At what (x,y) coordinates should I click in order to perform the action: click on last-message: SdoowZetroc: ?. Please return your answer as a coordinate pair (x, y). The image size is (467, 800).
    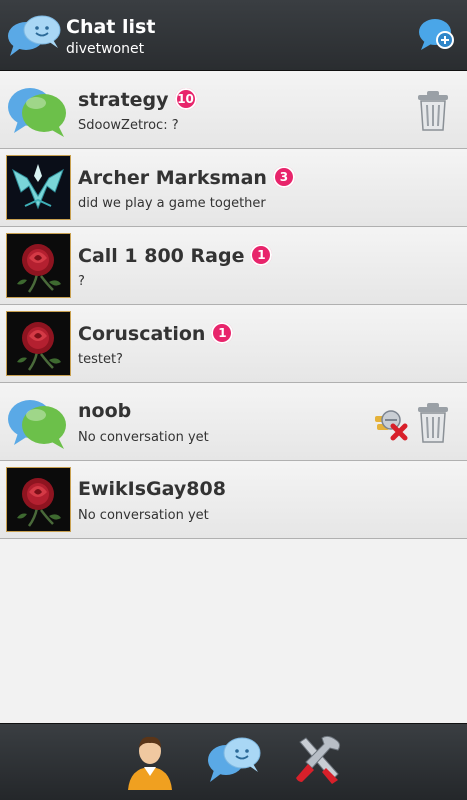
    Looking at the image, I should click on (128, 125).